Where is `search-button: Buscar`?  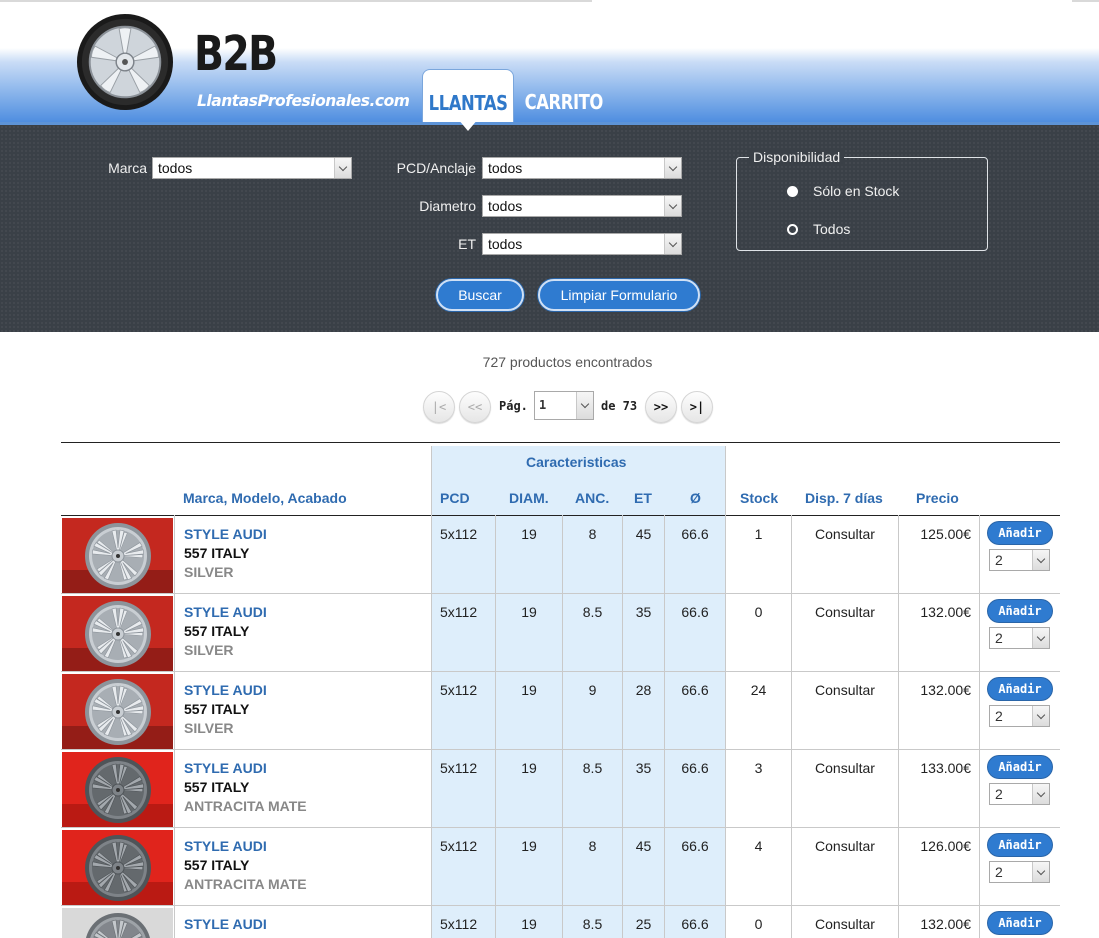
search-button: Buscar is located at coordinates (480, 295).